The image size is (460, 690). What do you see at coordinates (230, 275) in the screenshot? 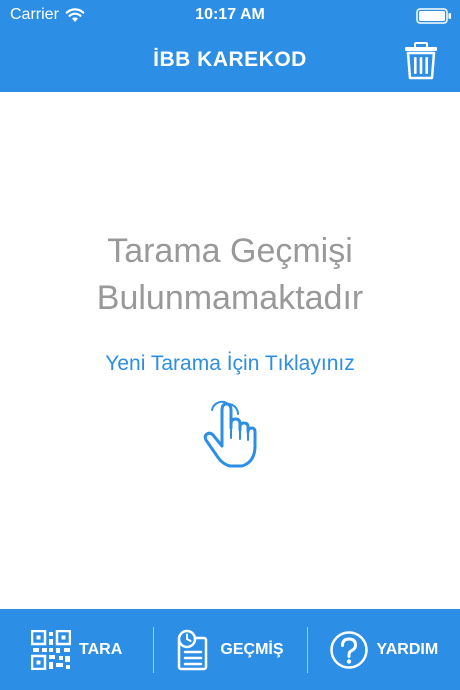
I see `empty-state-title: Tarama Geçmişi Bulunmamaktadır` at bounding box center [230, 275].